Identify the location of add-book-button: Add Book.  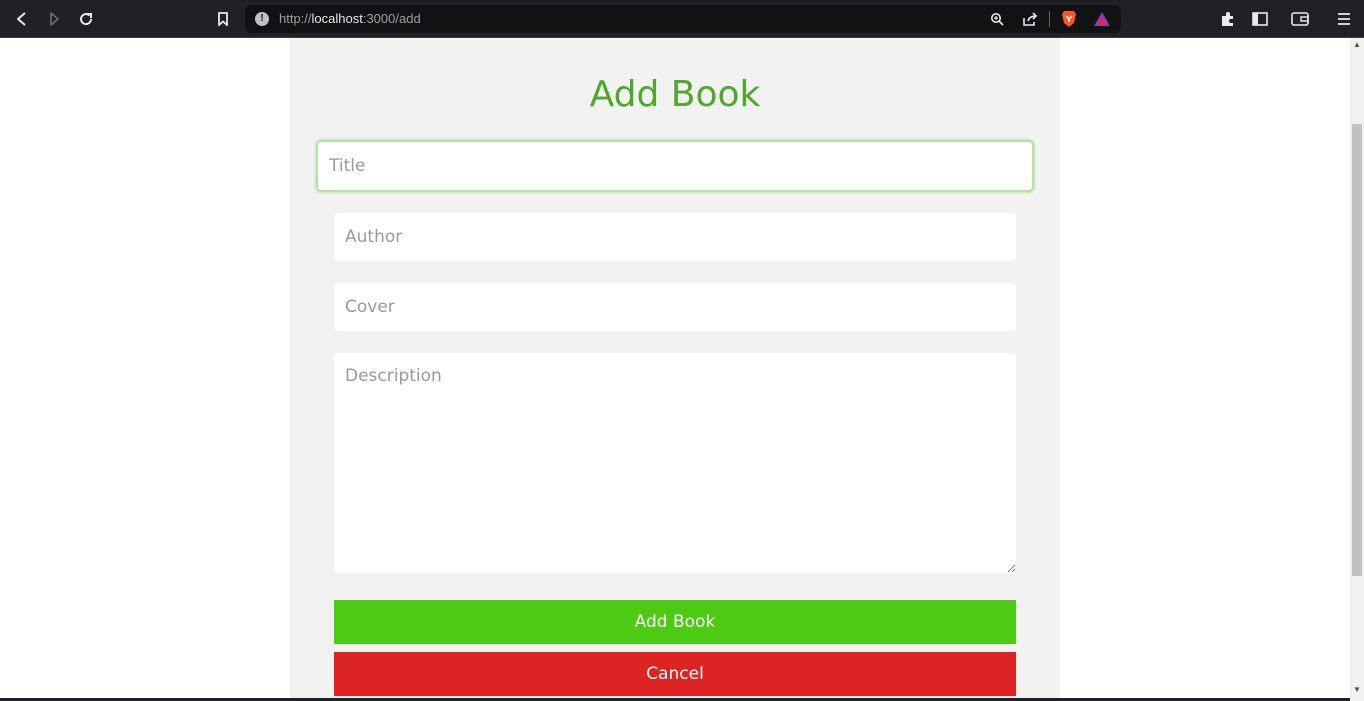
(675, 622).